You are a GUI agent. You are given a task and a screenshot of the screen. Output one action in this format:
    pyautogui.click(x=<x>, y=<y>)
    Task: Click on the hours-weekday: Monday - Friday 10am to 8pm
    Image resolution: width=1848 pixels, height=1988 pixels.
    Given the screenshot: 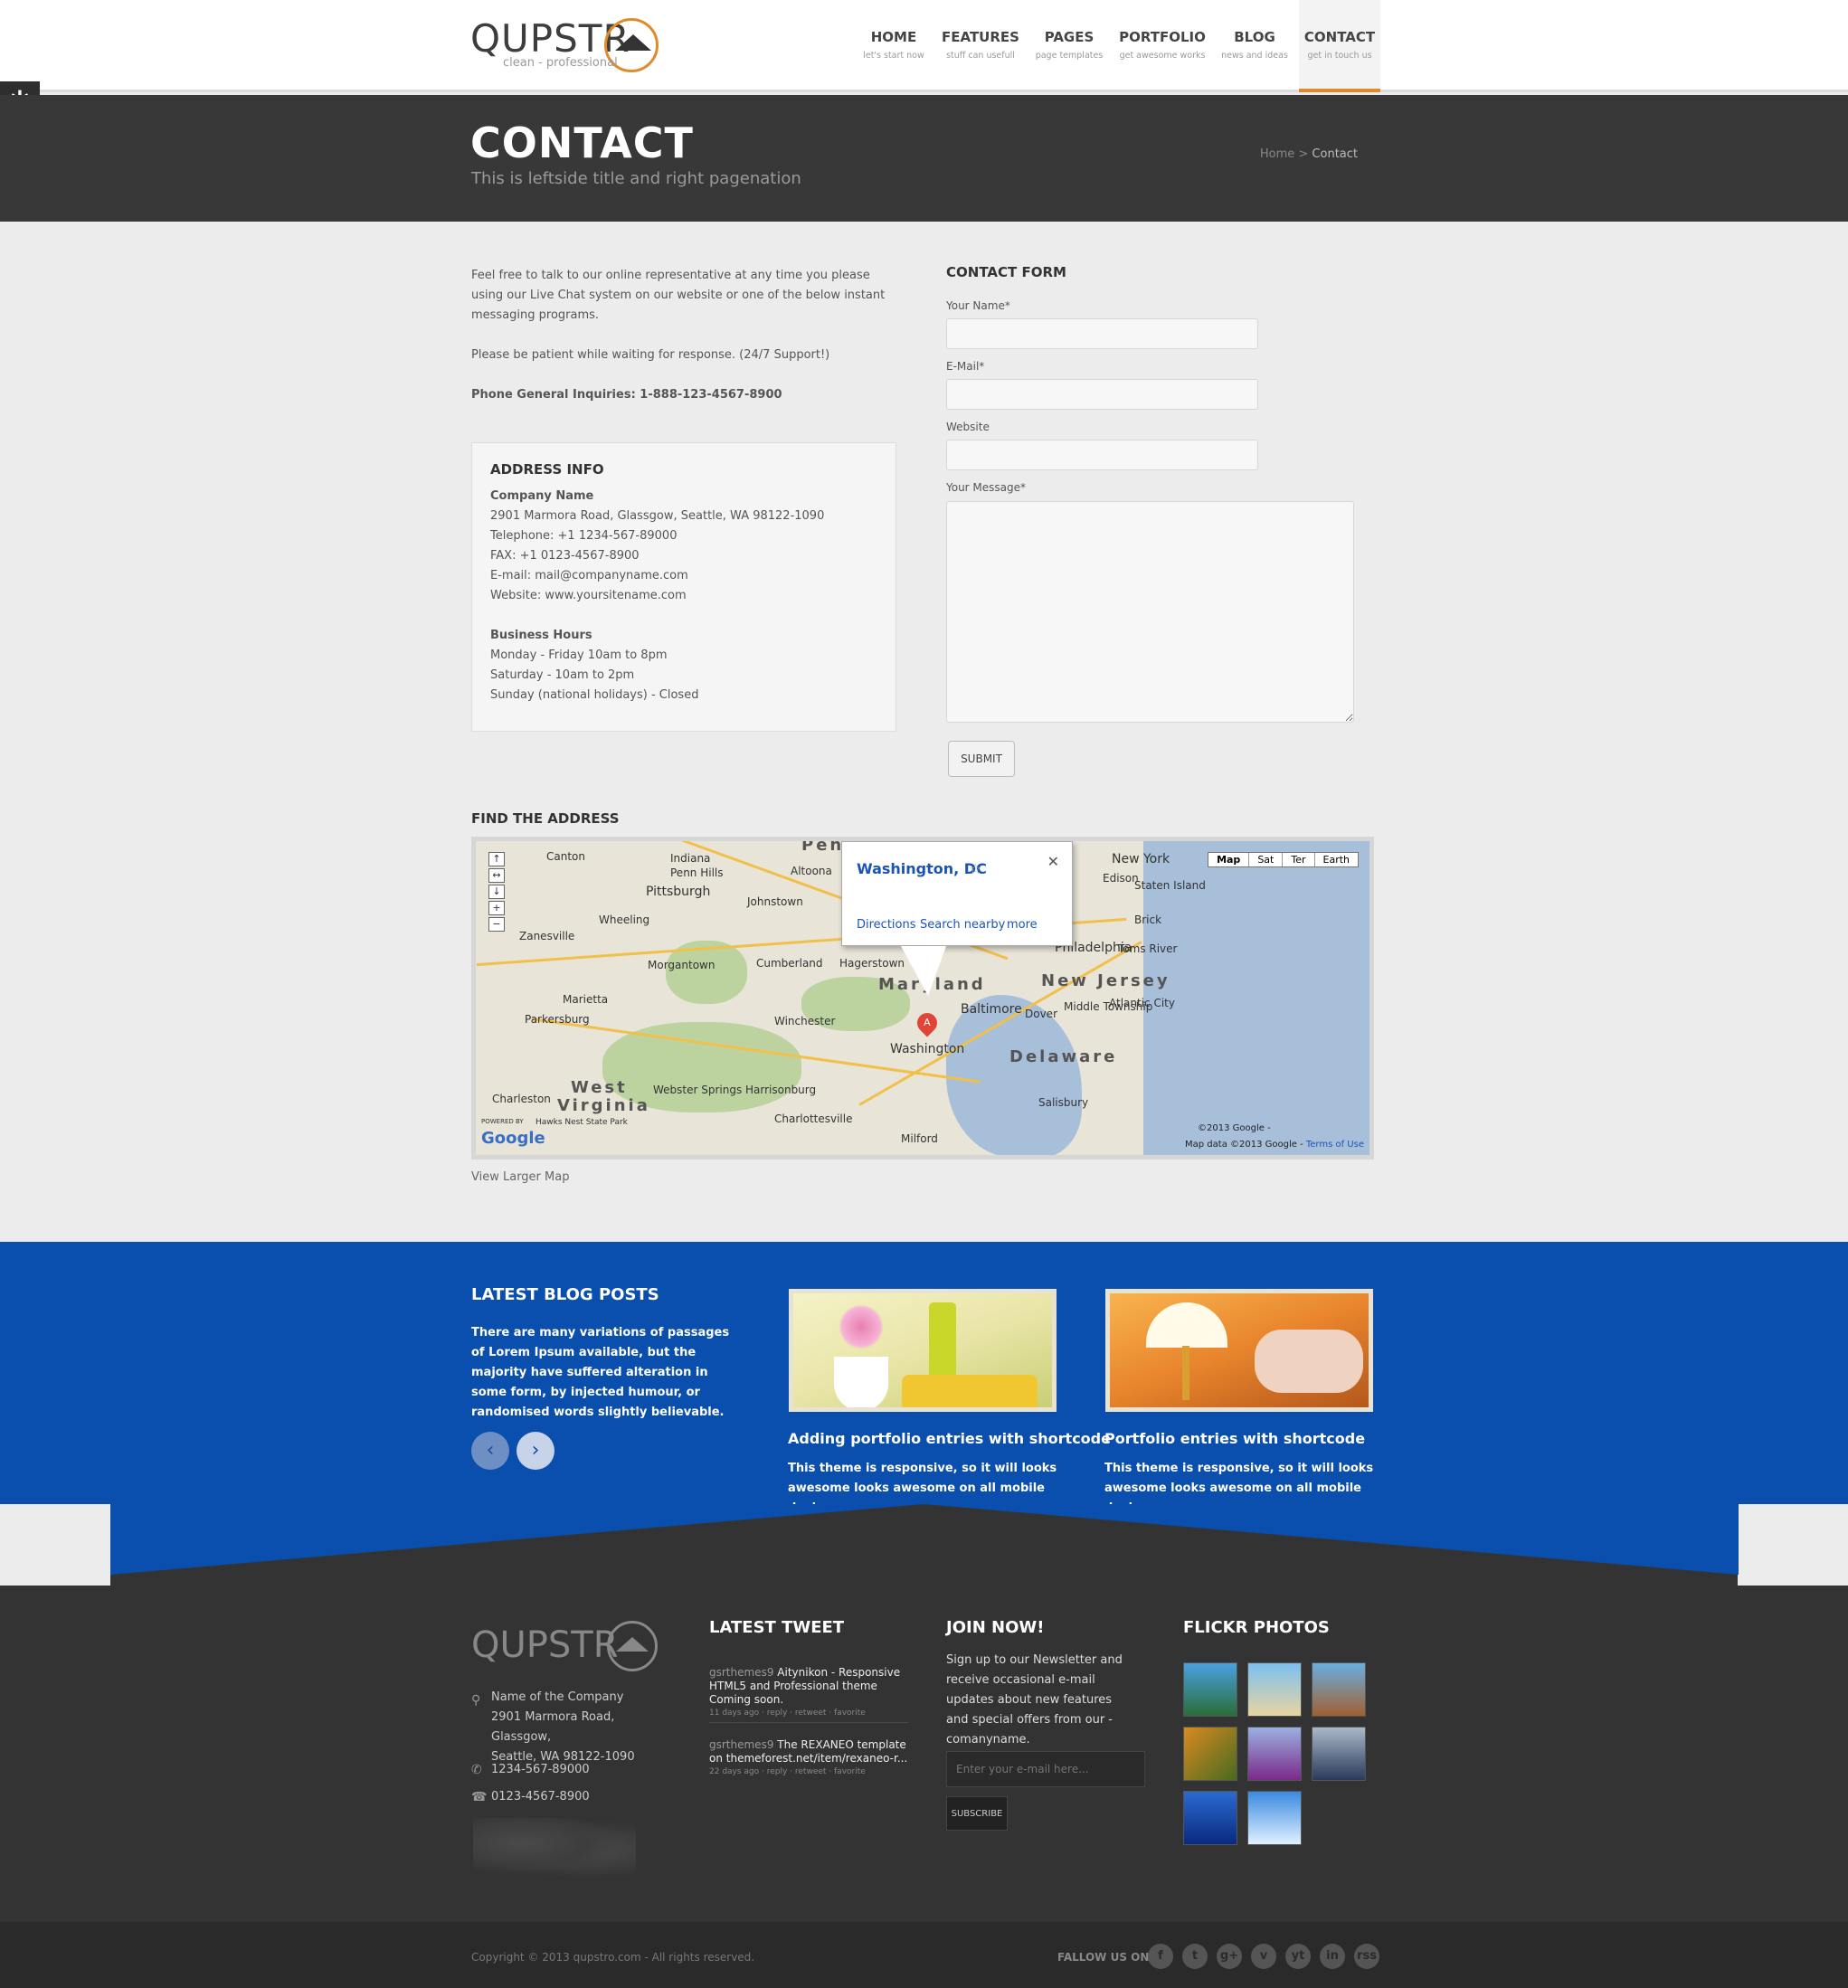 What is the action you would take?
    pyautogui.click(x=579, y=655)
    